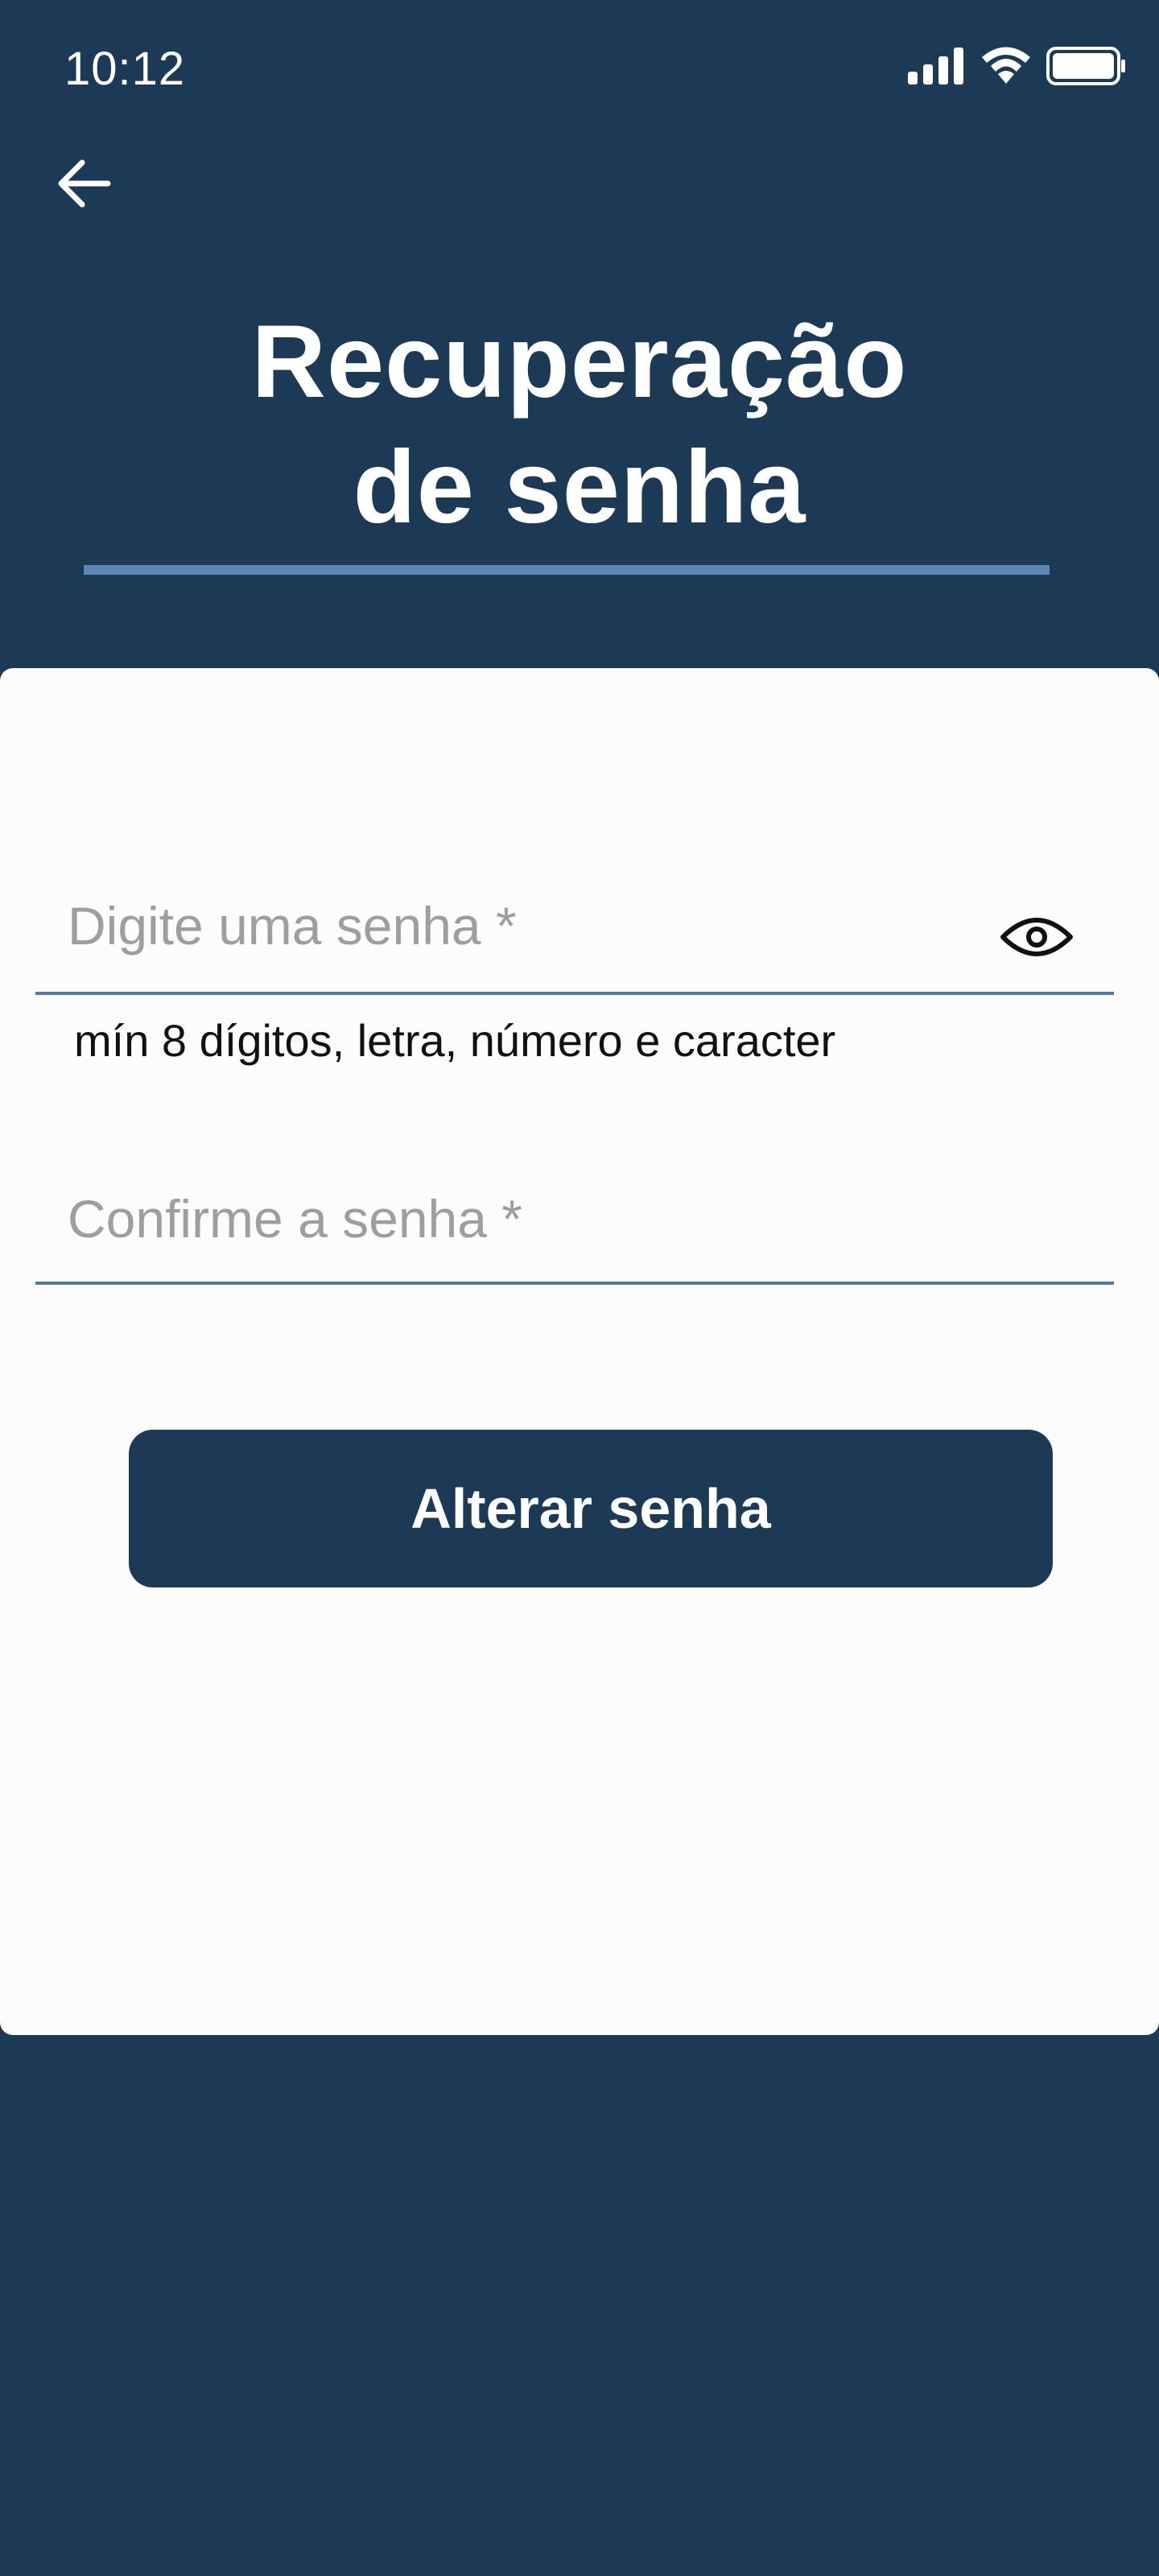  Describe the element at coordinates (455, 1040) in the screenshot. I see `password-helper-text: mín 8 dígitos, letra, número e caracter` at that location.